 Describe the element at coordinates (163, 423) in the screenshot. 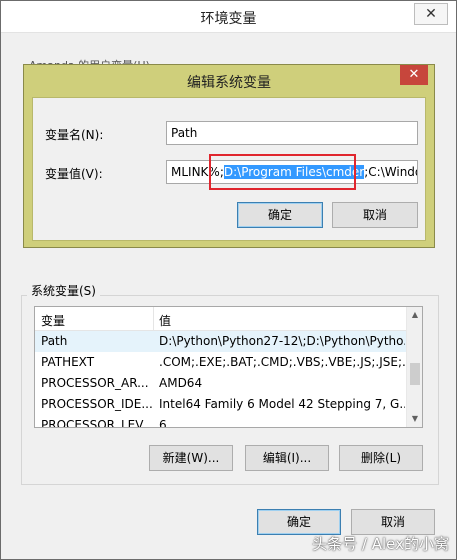

I see `row-value: 6` at that location.